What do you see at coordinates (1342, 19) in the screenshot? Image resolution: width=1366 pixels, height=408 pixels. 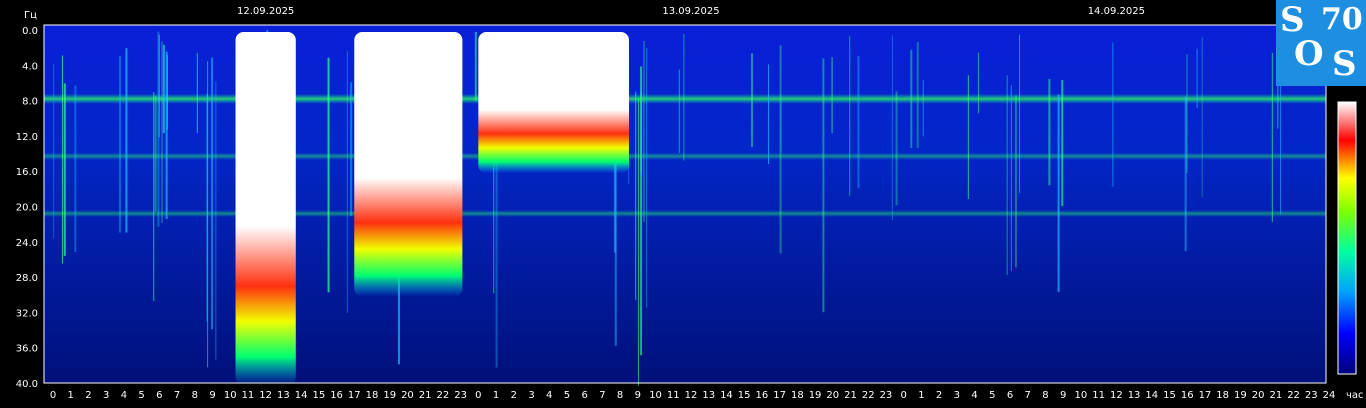 I see `logo-number: 70` at bounding box center [1342, 19].